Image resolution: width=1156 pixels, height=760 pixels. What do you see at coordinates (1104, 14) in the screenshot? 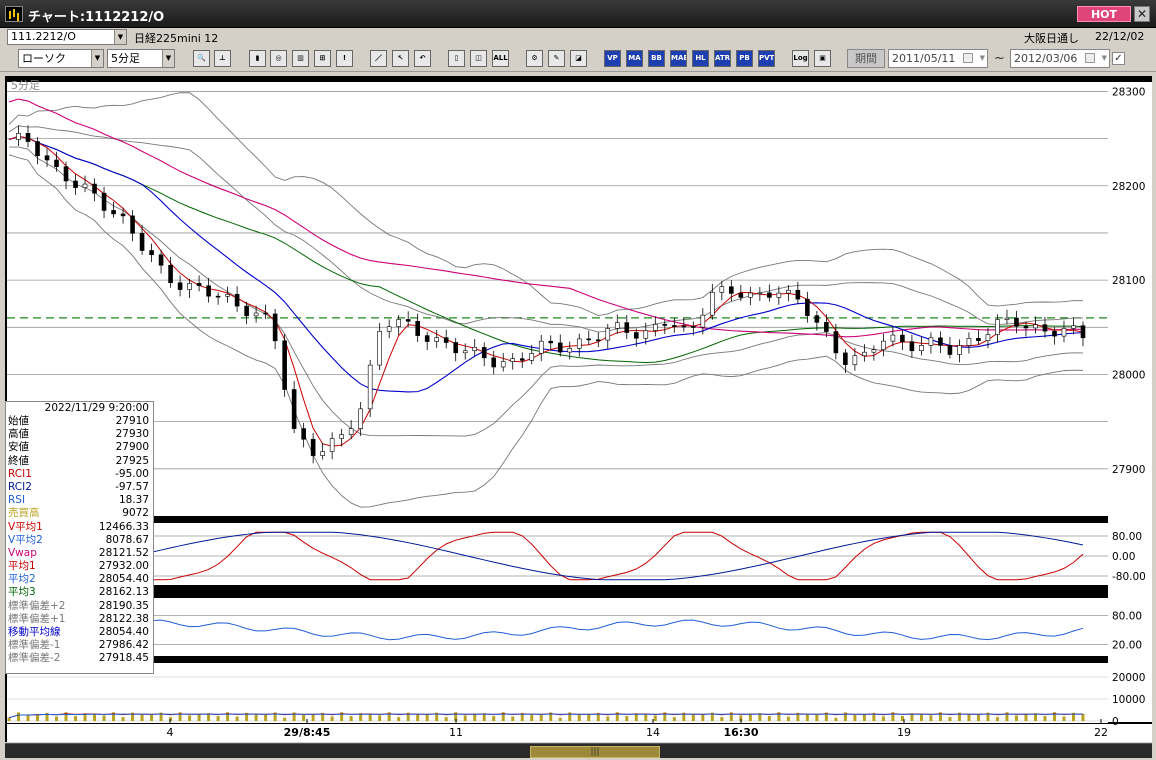
I see `hot-button: HOT` at bounding box center [1104, 14].